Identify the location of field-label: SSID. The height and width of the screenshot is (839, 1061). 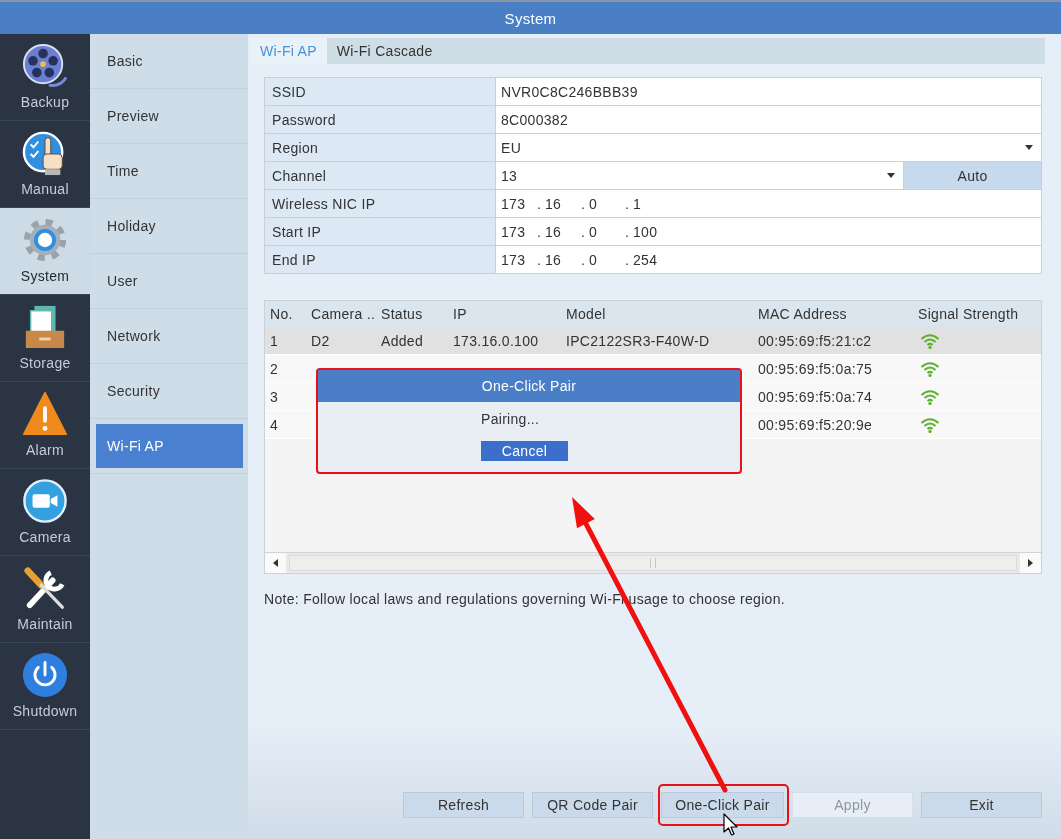
(380, 91).